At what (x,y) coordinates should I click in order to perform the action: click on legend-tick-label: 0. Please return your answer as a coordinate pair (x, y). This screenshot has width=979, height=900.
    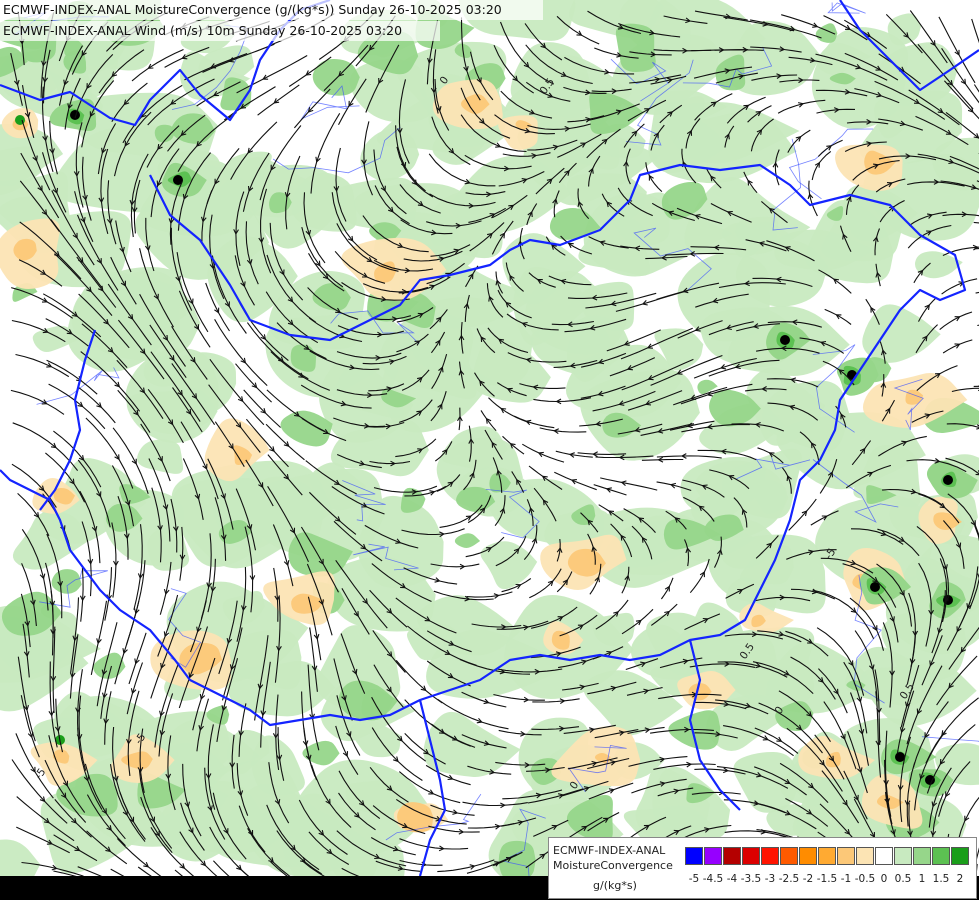
    Looking at the image, I should click on (884, 879).